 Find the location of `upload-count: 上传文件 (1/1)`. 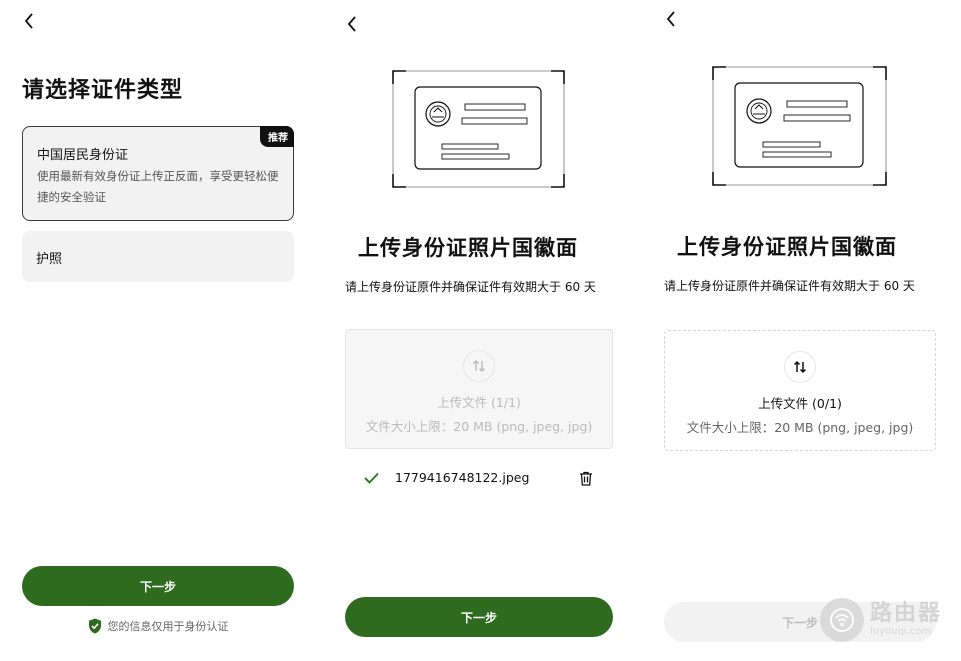

upload-count: 上传文件 (1/1) is located at coordinates (479, 402).